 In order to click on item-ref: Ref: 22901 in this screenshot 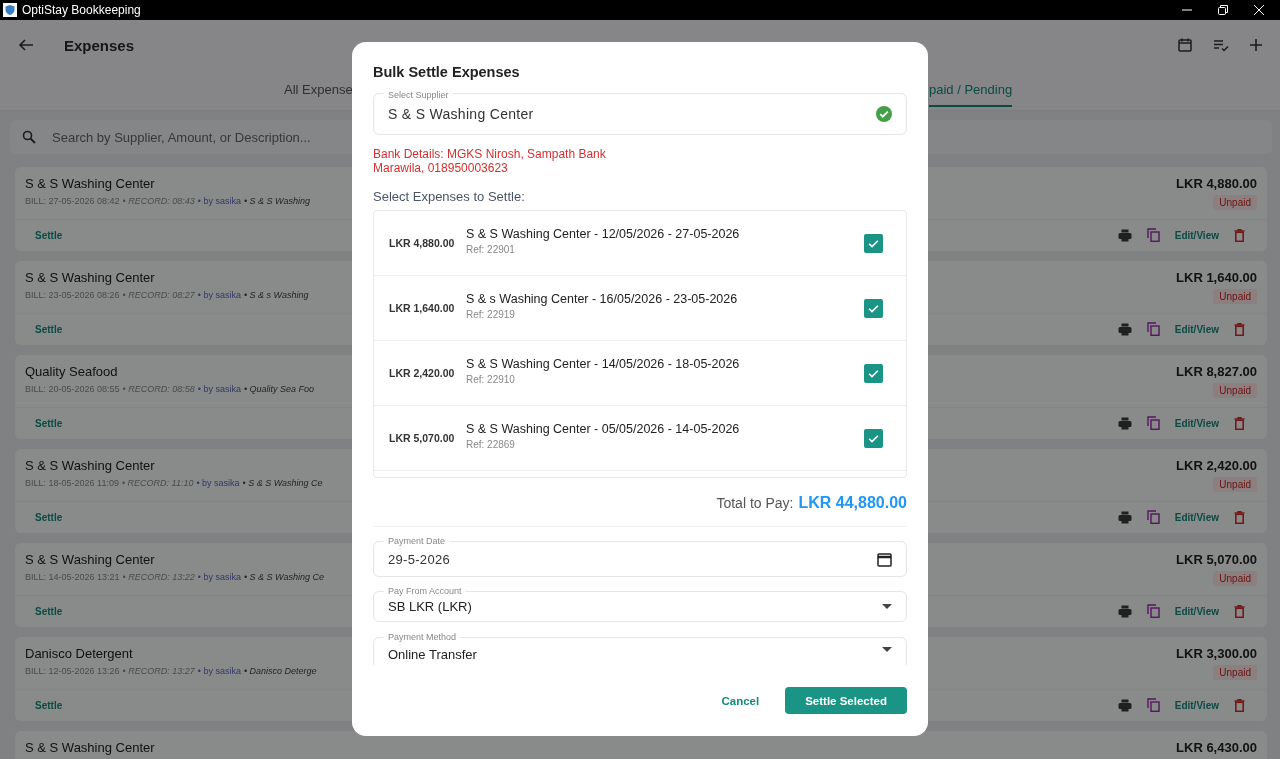, I will do `click(491, 249)`.